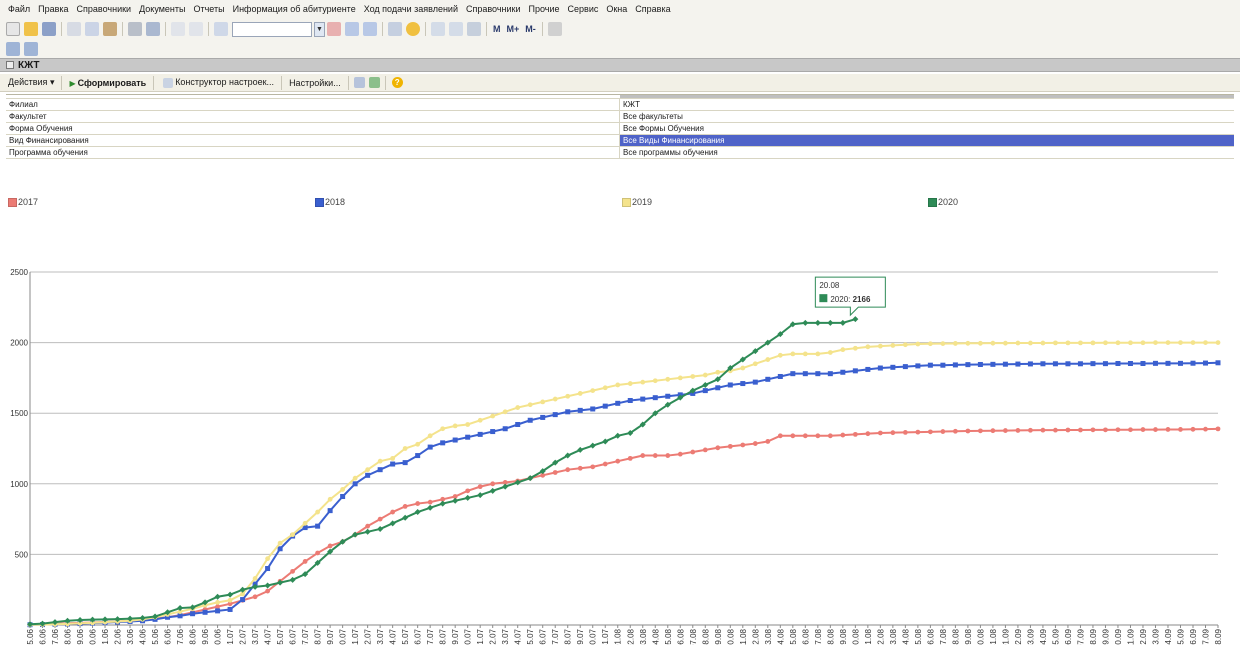 The width and height of the screenshot is (1240, 645). What do you see at coordinates (74, 29) in the screenshot?
I see `cut-icon` at bounding box center [74, 29].